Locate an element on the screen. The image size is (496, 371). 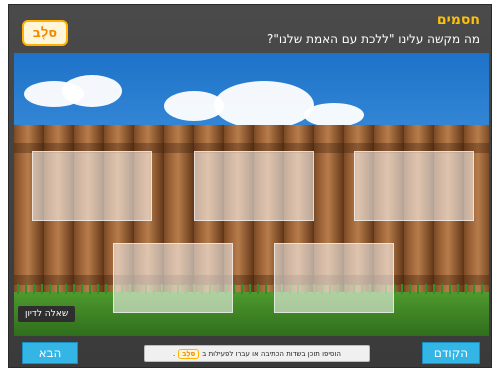
mini-logo: סל֤ב is located at coordinates (189, 353).